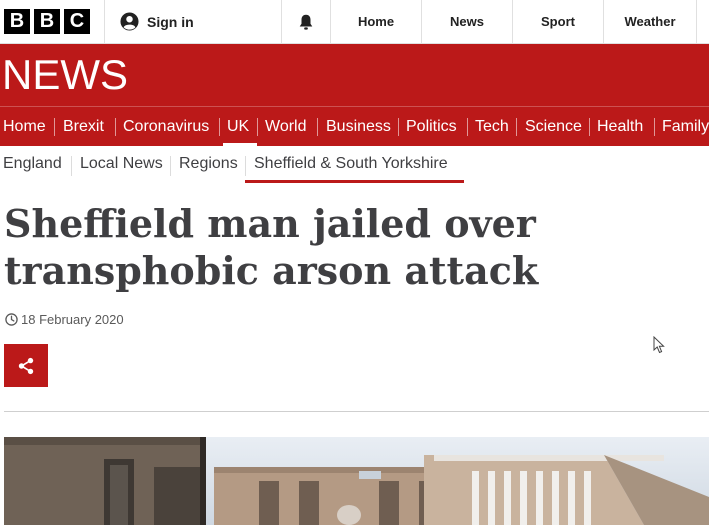 This screenshot has height=525, width=709. Describe the element at coordinates (72, 319) in the screenshot. I see `article-date-text: 18 February 2020` at that location.